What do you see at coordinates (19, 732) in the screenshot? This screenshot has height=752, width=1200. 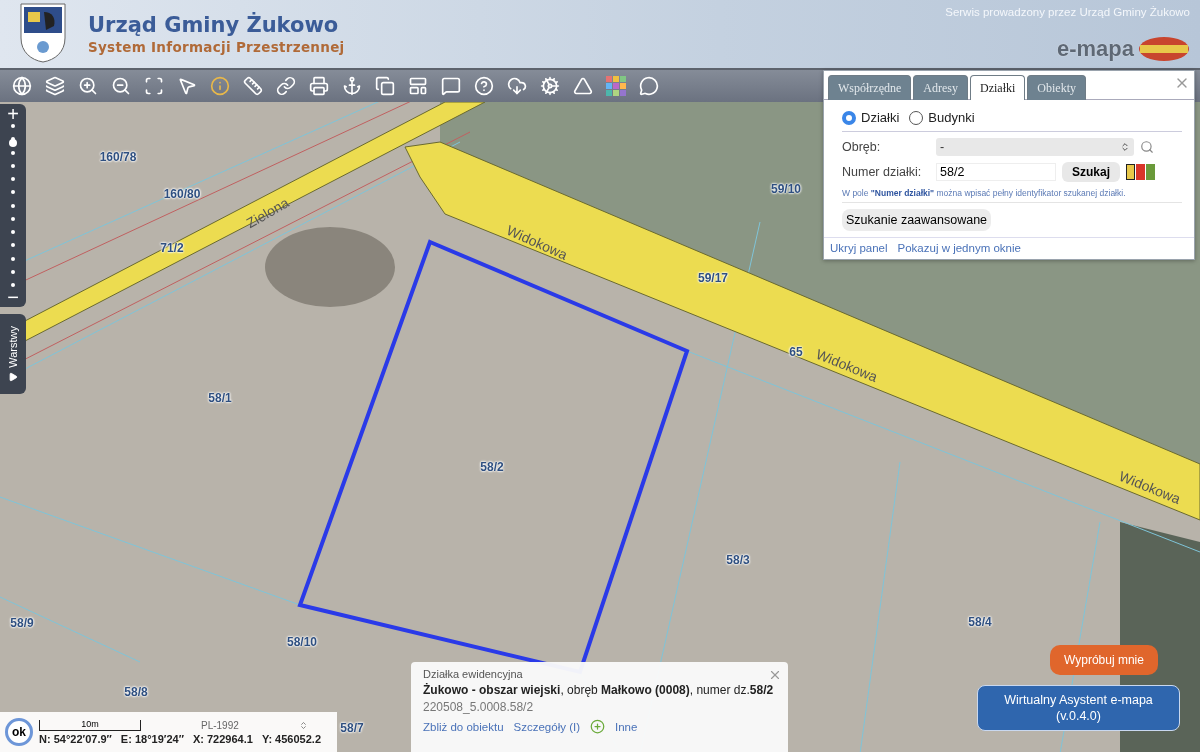 I see `ok-button: ok` at bounding box center [19, 732].